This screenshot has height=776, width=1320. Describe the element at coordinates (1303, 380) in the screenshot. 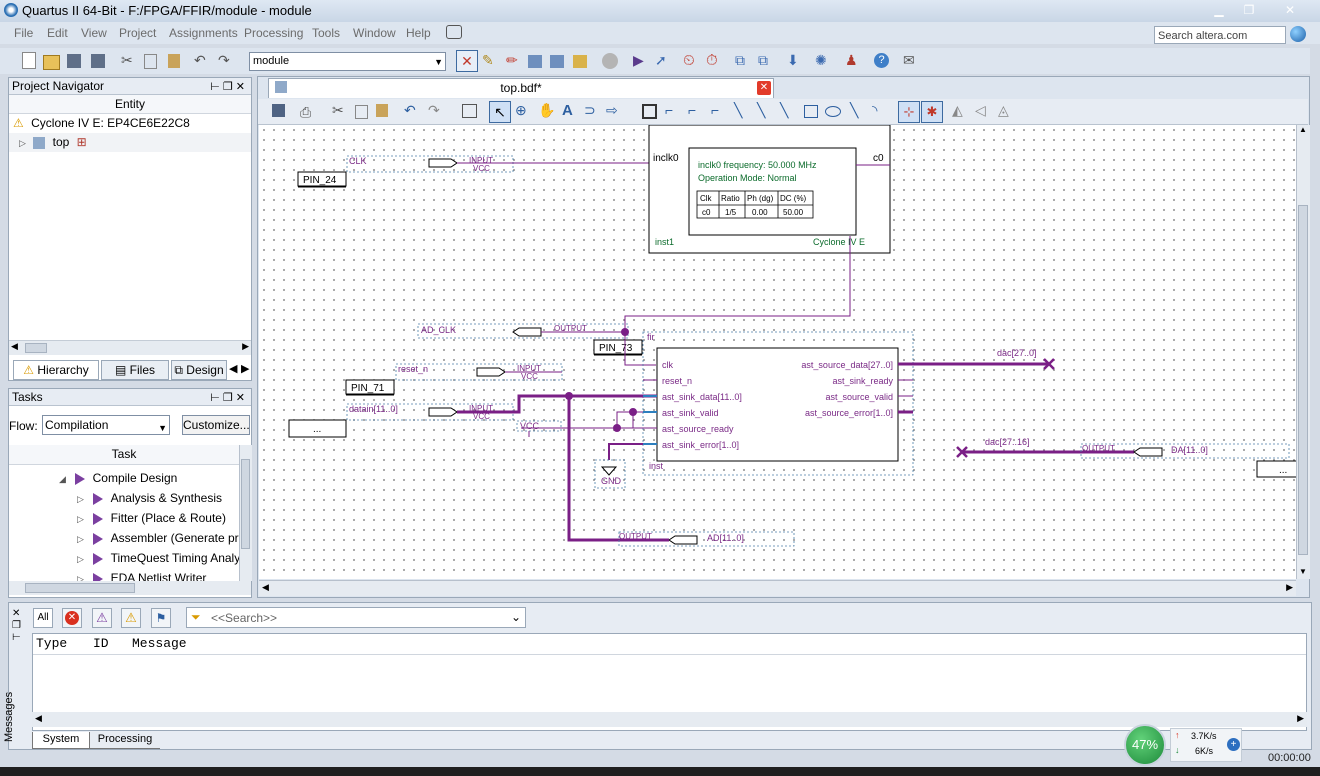

I see `canvas-v-thumb` at that location.